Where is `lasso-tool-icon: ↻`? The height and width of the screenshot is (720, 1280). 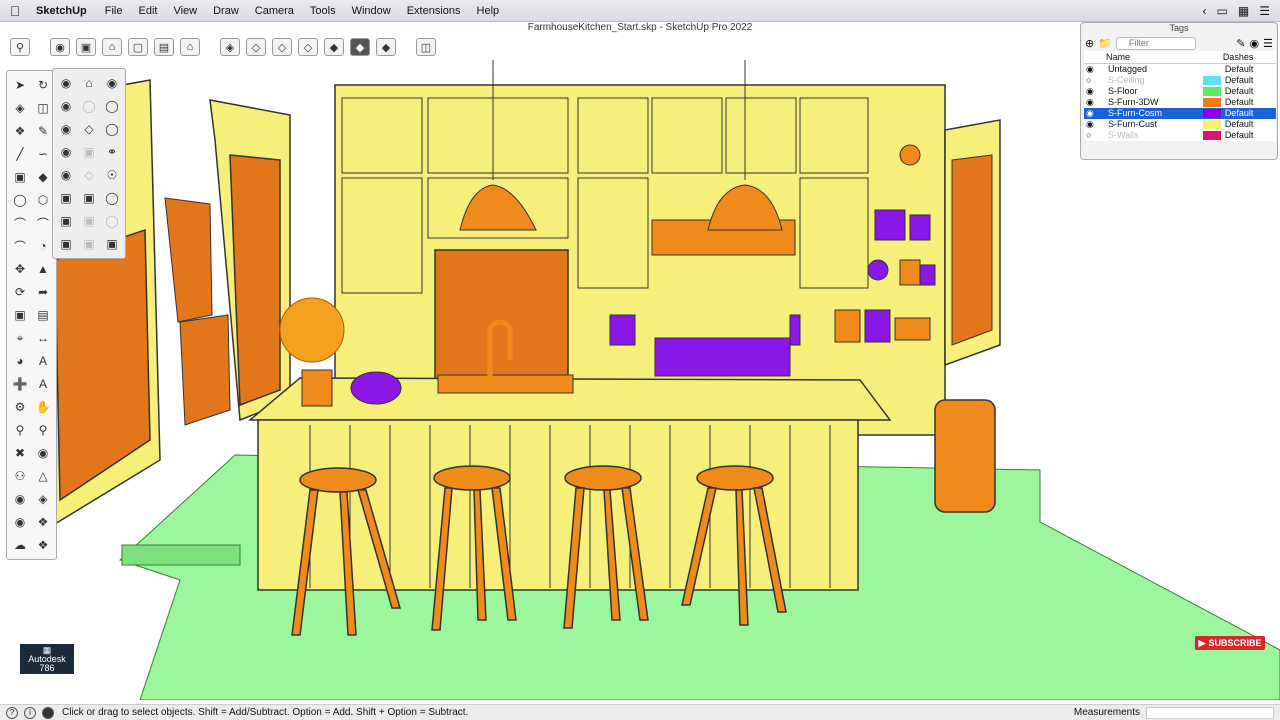 lasso-tool-icon: ↻ is located at coordinates (43, 85).